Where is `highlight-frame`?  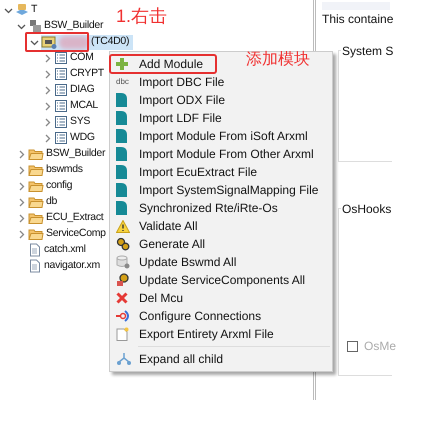
highlight-frame is located at coordinates (57, 42).